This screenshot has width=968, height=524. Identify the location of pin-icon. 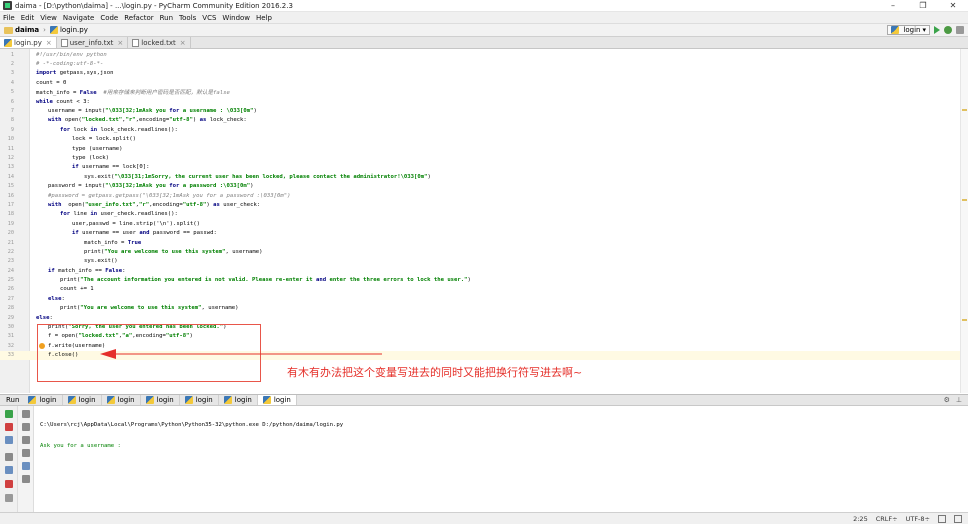
(9, 470).